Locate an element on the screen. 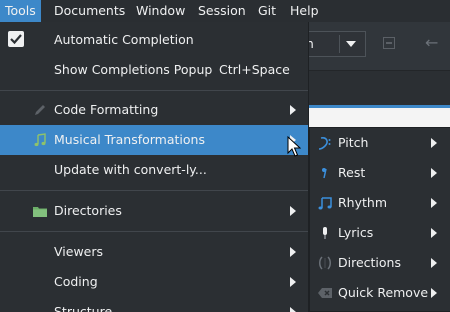  rest-icon is located at coordinates (325, 173).